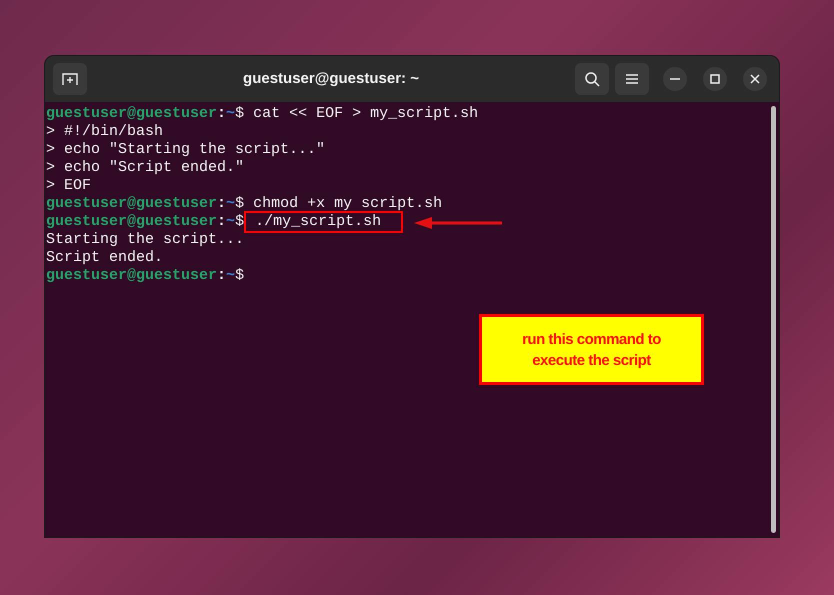  What do you see at coordinates (105, 132) in the screenshot?
I see `output-text: > #!/bin/bash` at bounding box center [105, 132].